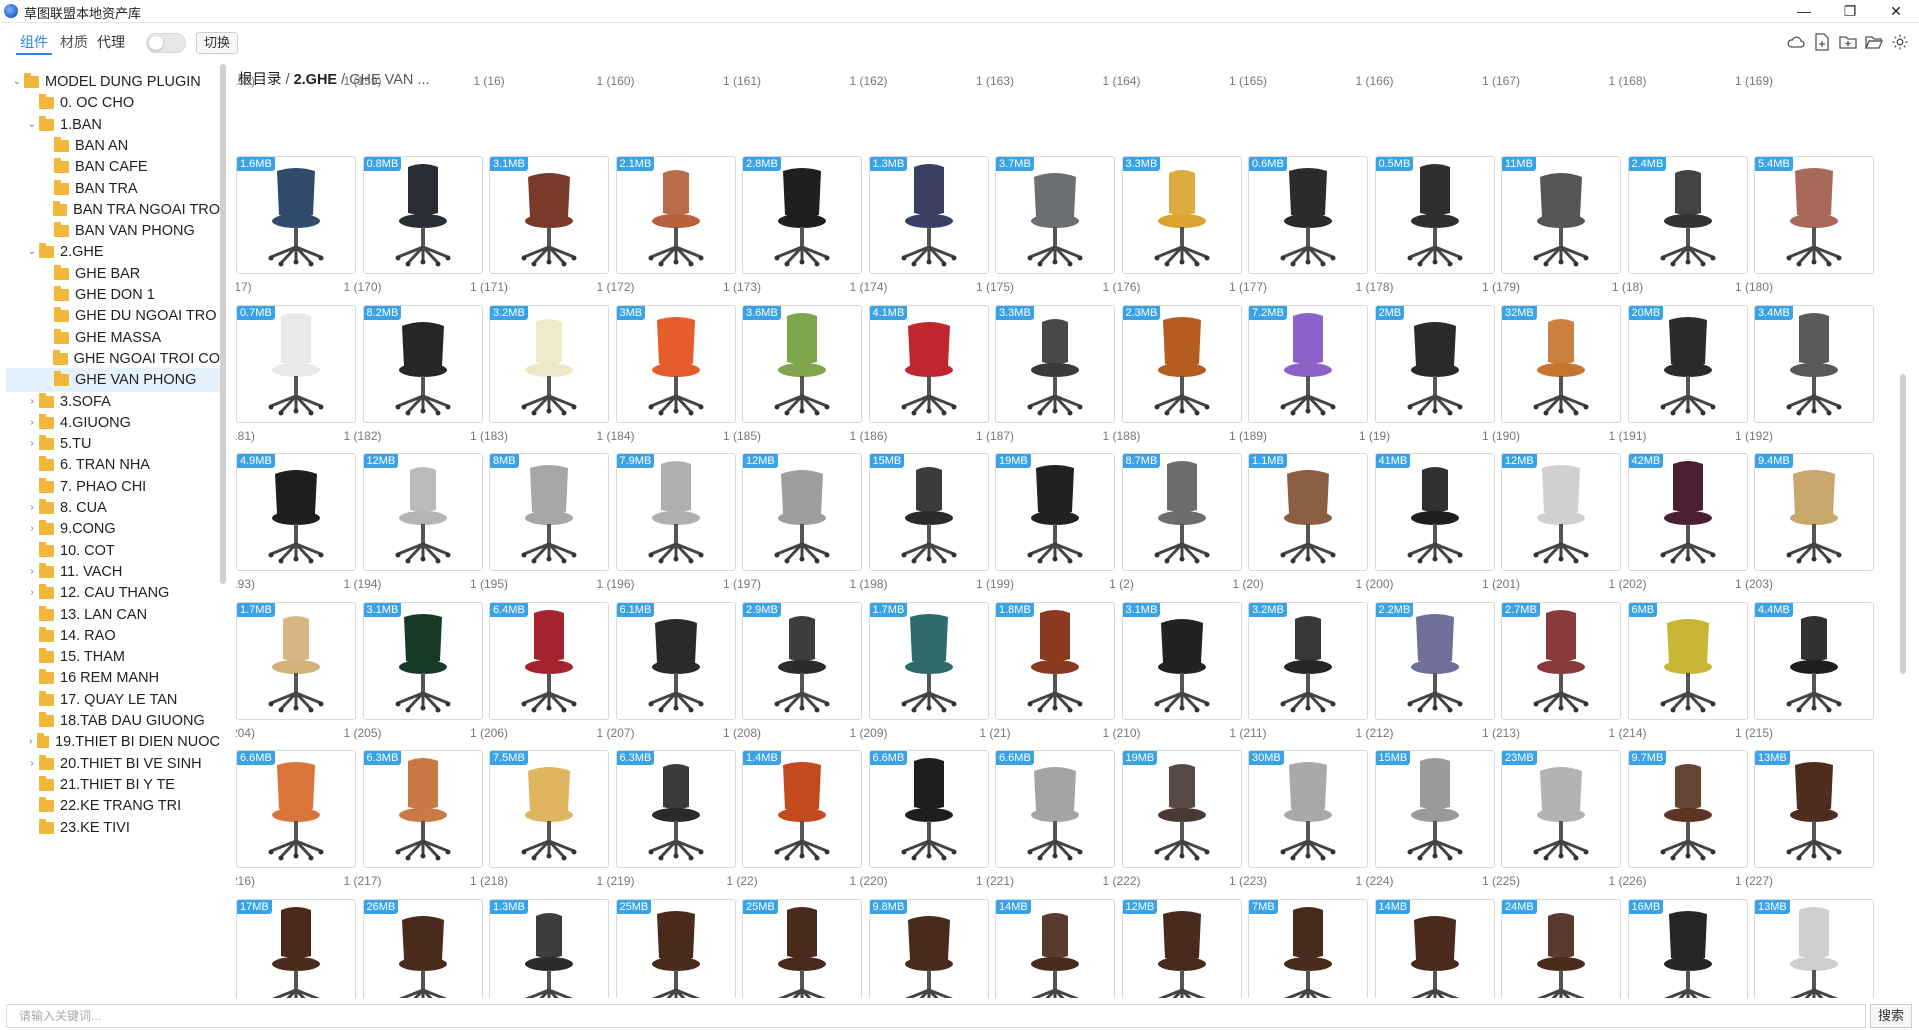 Image resolution: width=1919 pixels, height=1030 pixels. What do you see at coordinates (802, 363) in the screenshot?
I see `asset-card: 3.6MB` at bounding box center [802, 363].